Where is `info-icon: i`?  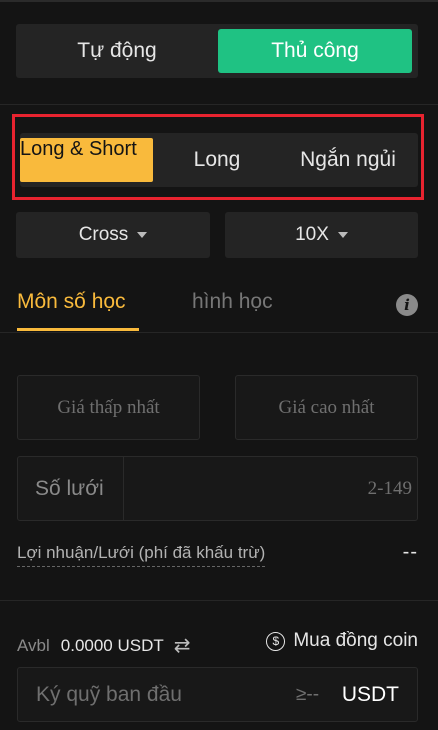
info-icon: i is located at coordinates (407, 305).